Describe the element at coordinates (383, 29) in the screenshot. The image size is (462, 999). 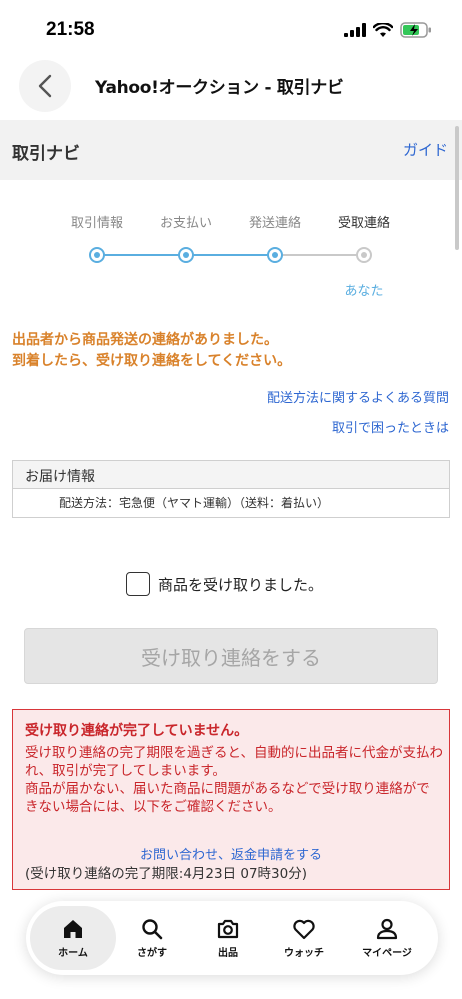
I see `wifi-icon` at that location.